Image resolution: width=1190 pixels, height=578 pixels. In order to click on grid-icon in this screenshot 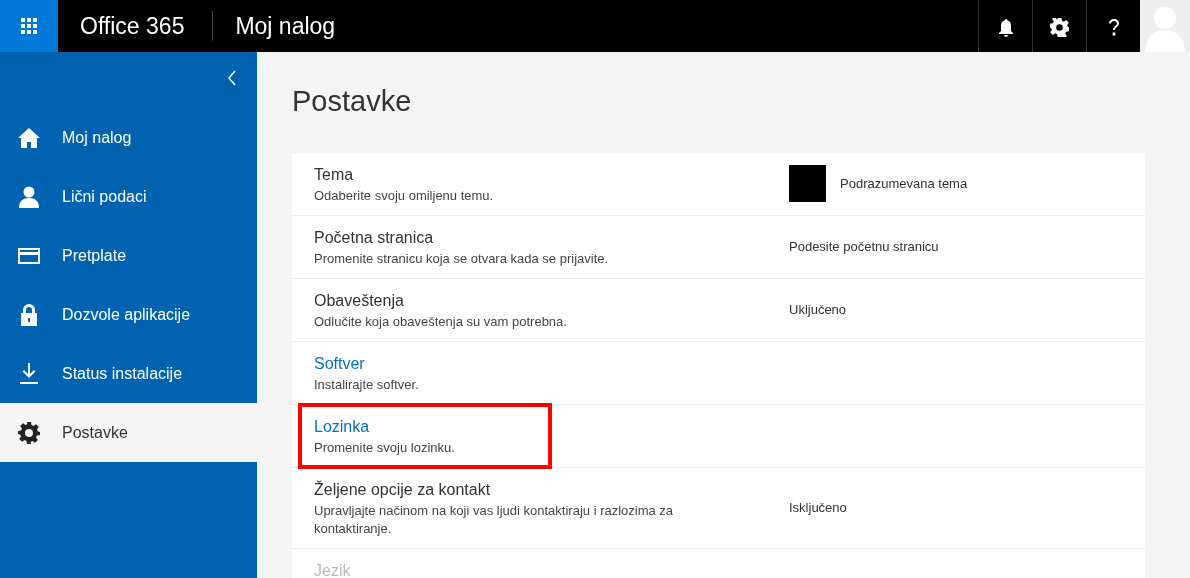, I will do `click(29, 26)`.